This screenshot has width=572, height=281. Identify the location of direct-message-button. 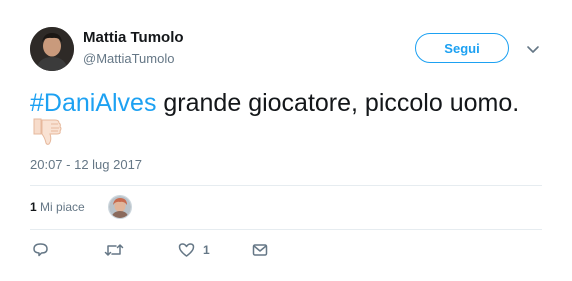
(260, 250).